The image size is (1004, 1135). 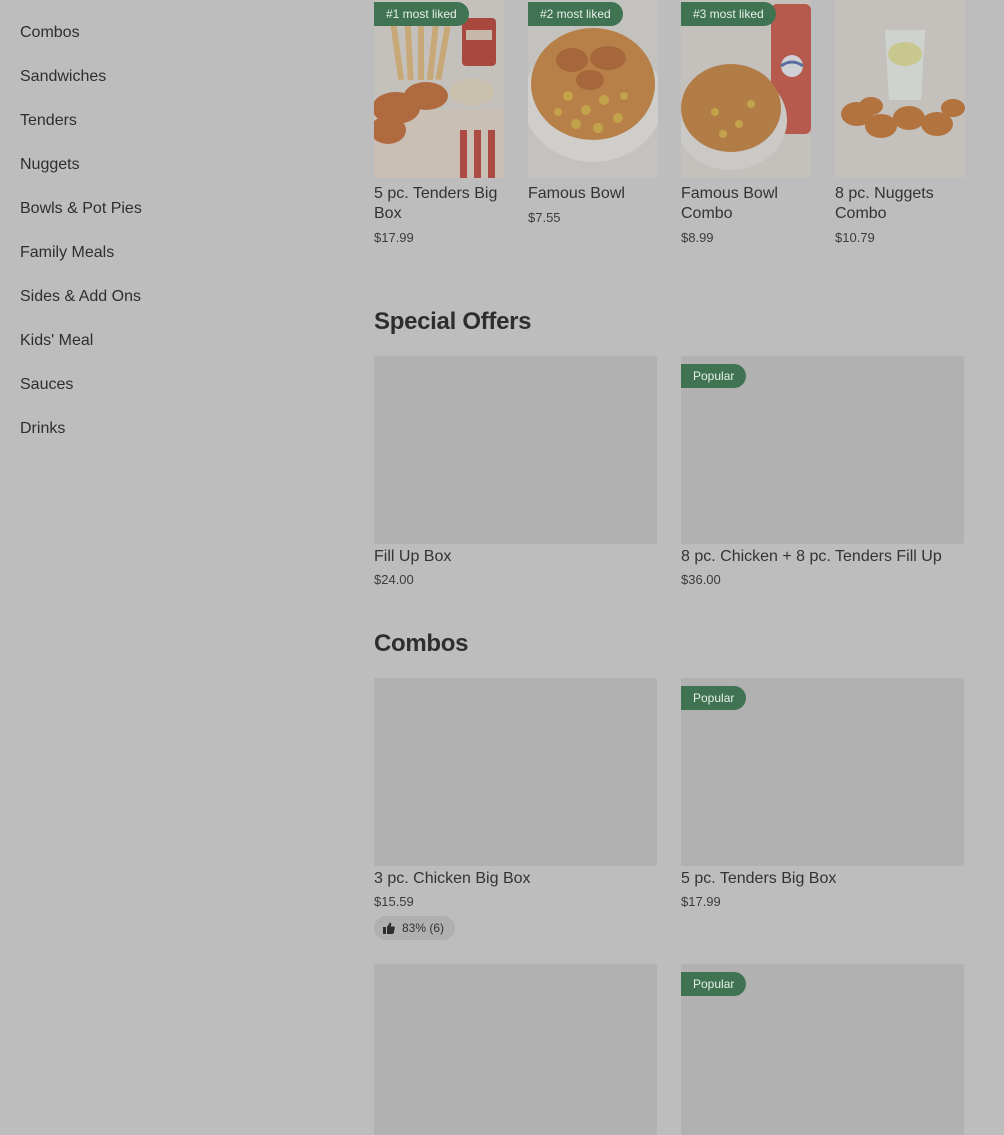 I want to click on nuggets-combo-image, so click(x=900, y=89).